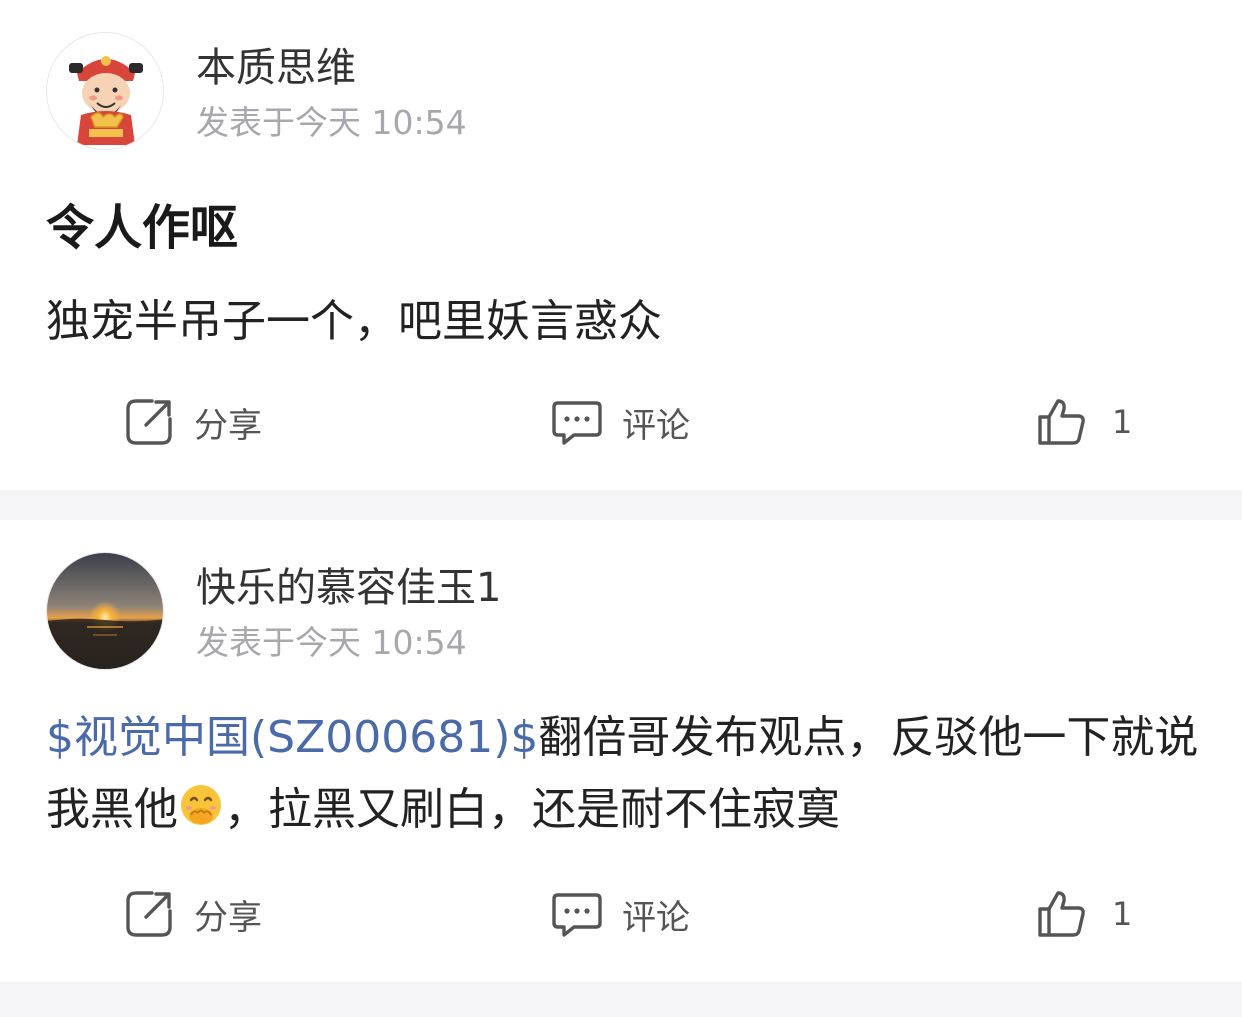 This screenshot has height=1017, width=1242. What do you see at coordinates (292, 737) in the screenshot?
I see `stock-tag-link: $视觉中国(SZ000681)$` at bounding box center [292, 737].